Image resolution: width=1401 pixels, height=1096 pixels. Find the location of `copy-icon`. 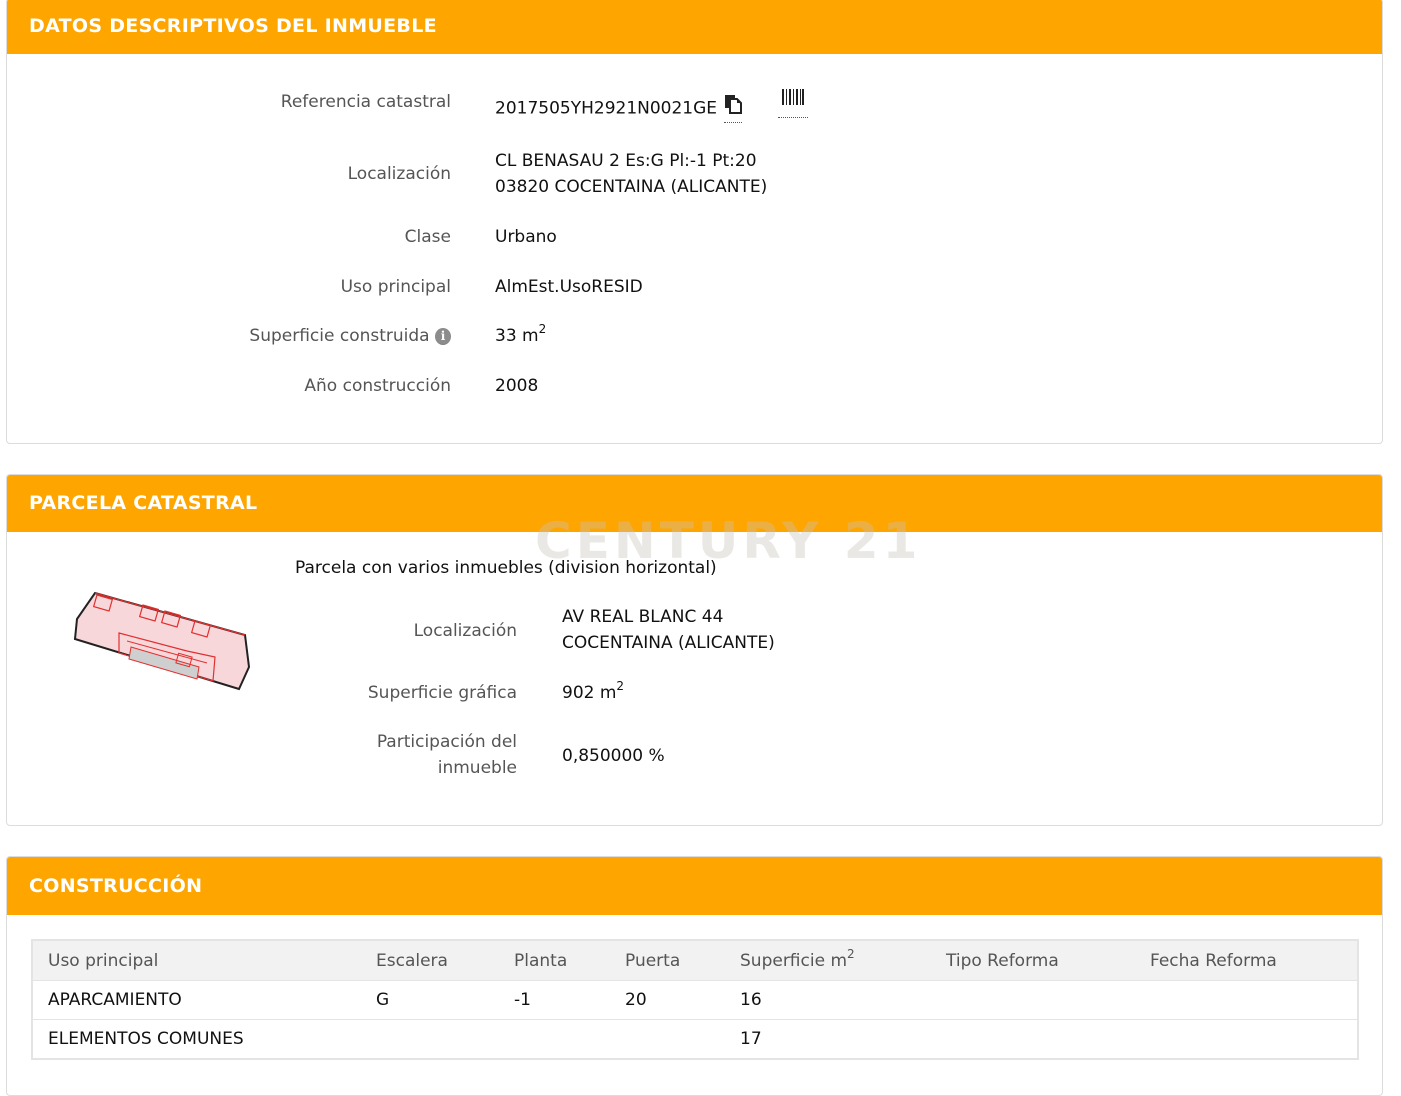

copy-icon is located at coordinates (733, 108).